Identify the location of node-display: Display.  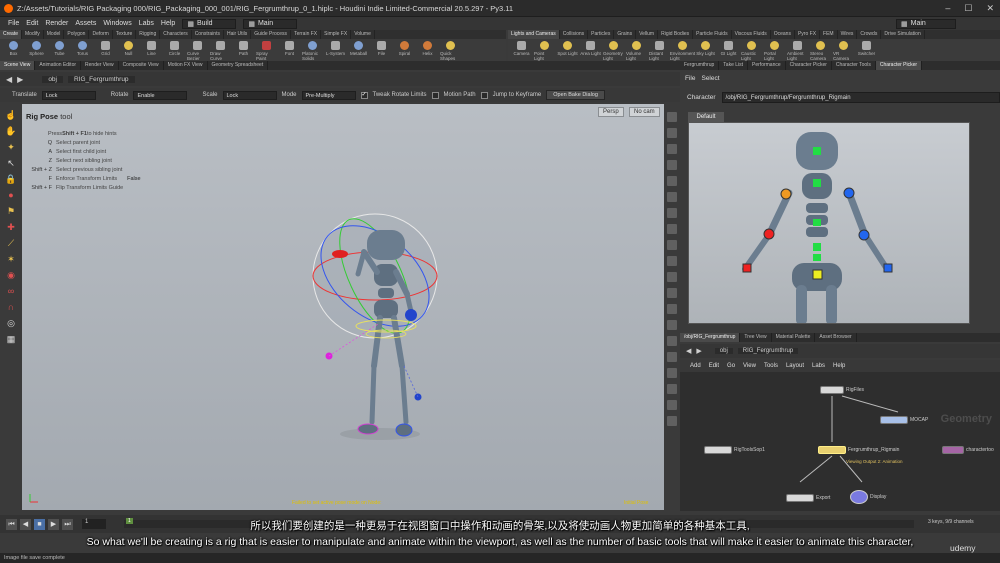
(868, 497).